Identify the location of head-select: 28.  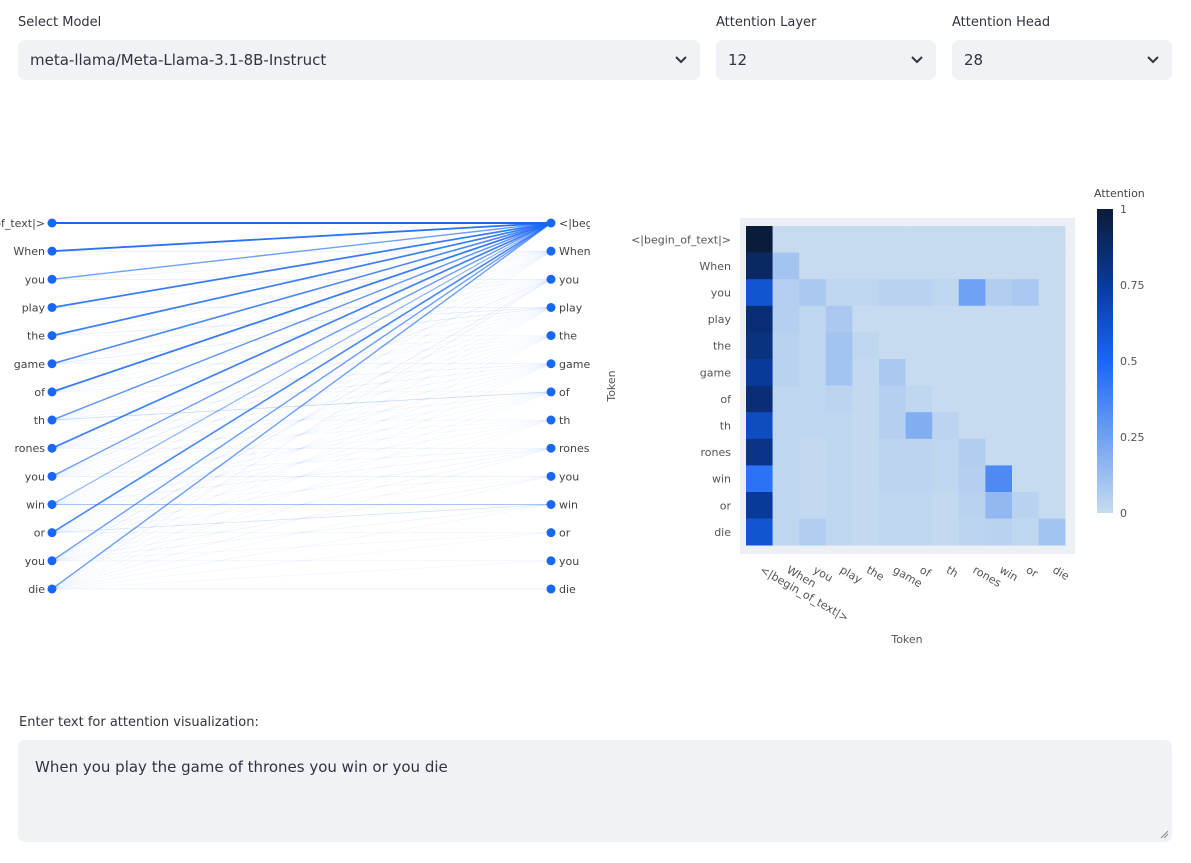
(1062, 60).